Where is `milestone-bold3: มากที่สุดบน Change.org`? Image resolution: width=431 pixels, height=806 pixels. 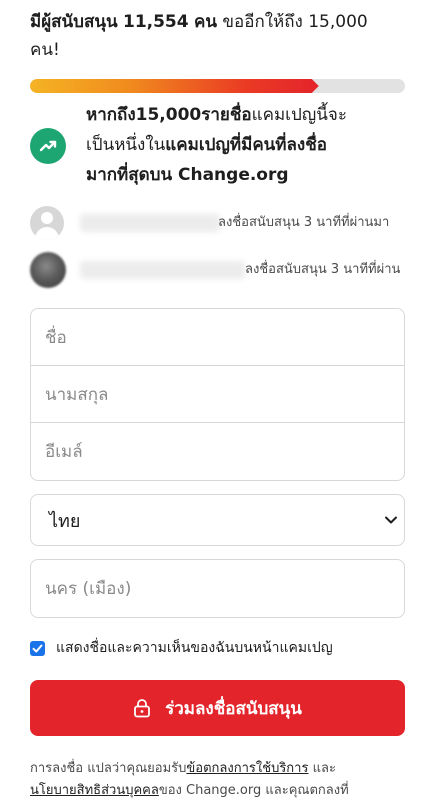 milestone-bold3: มากที่สุดบน Change.org is located at coordinates (187, 175).